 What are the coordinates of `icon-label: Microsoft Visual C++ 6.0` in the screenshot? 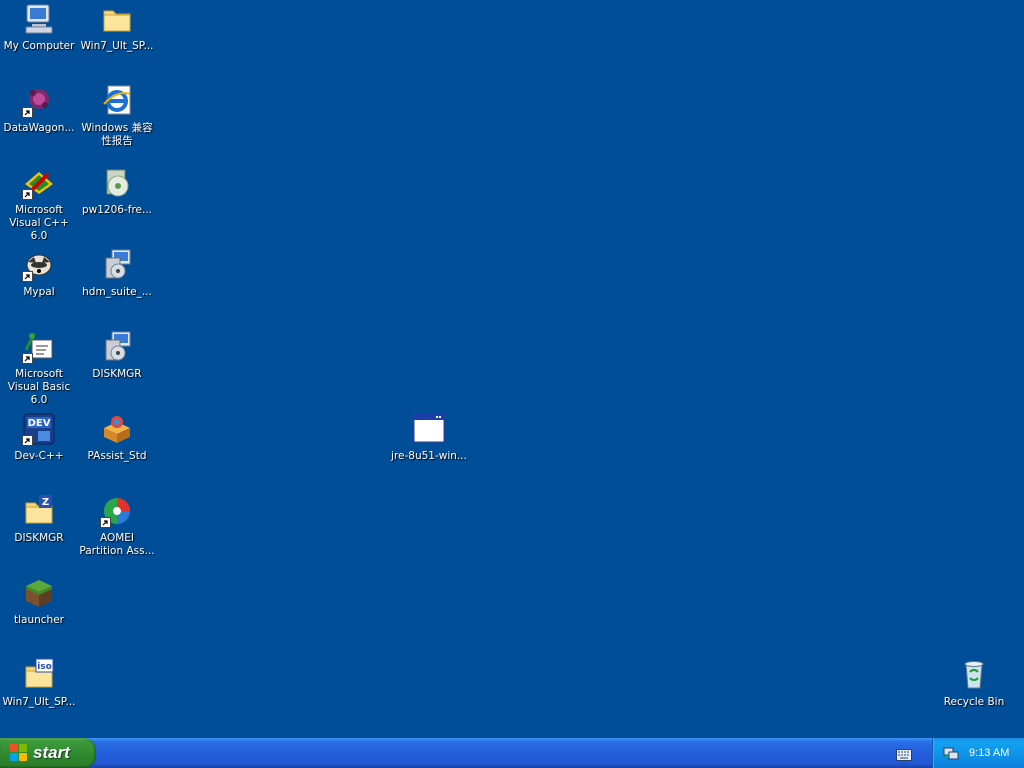 It's located at (39, 223).